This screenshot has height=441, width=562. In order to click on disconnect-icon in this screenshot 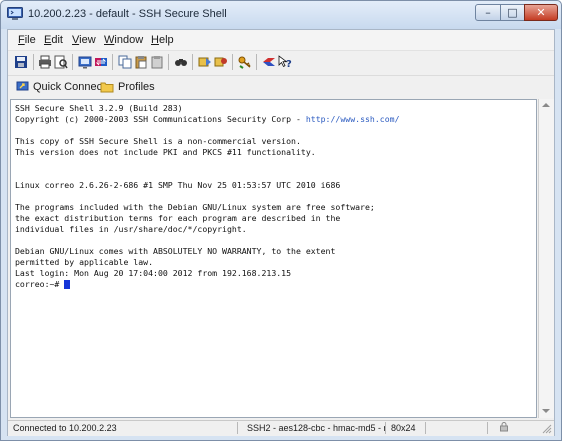, I will do `click(269, 62)`.